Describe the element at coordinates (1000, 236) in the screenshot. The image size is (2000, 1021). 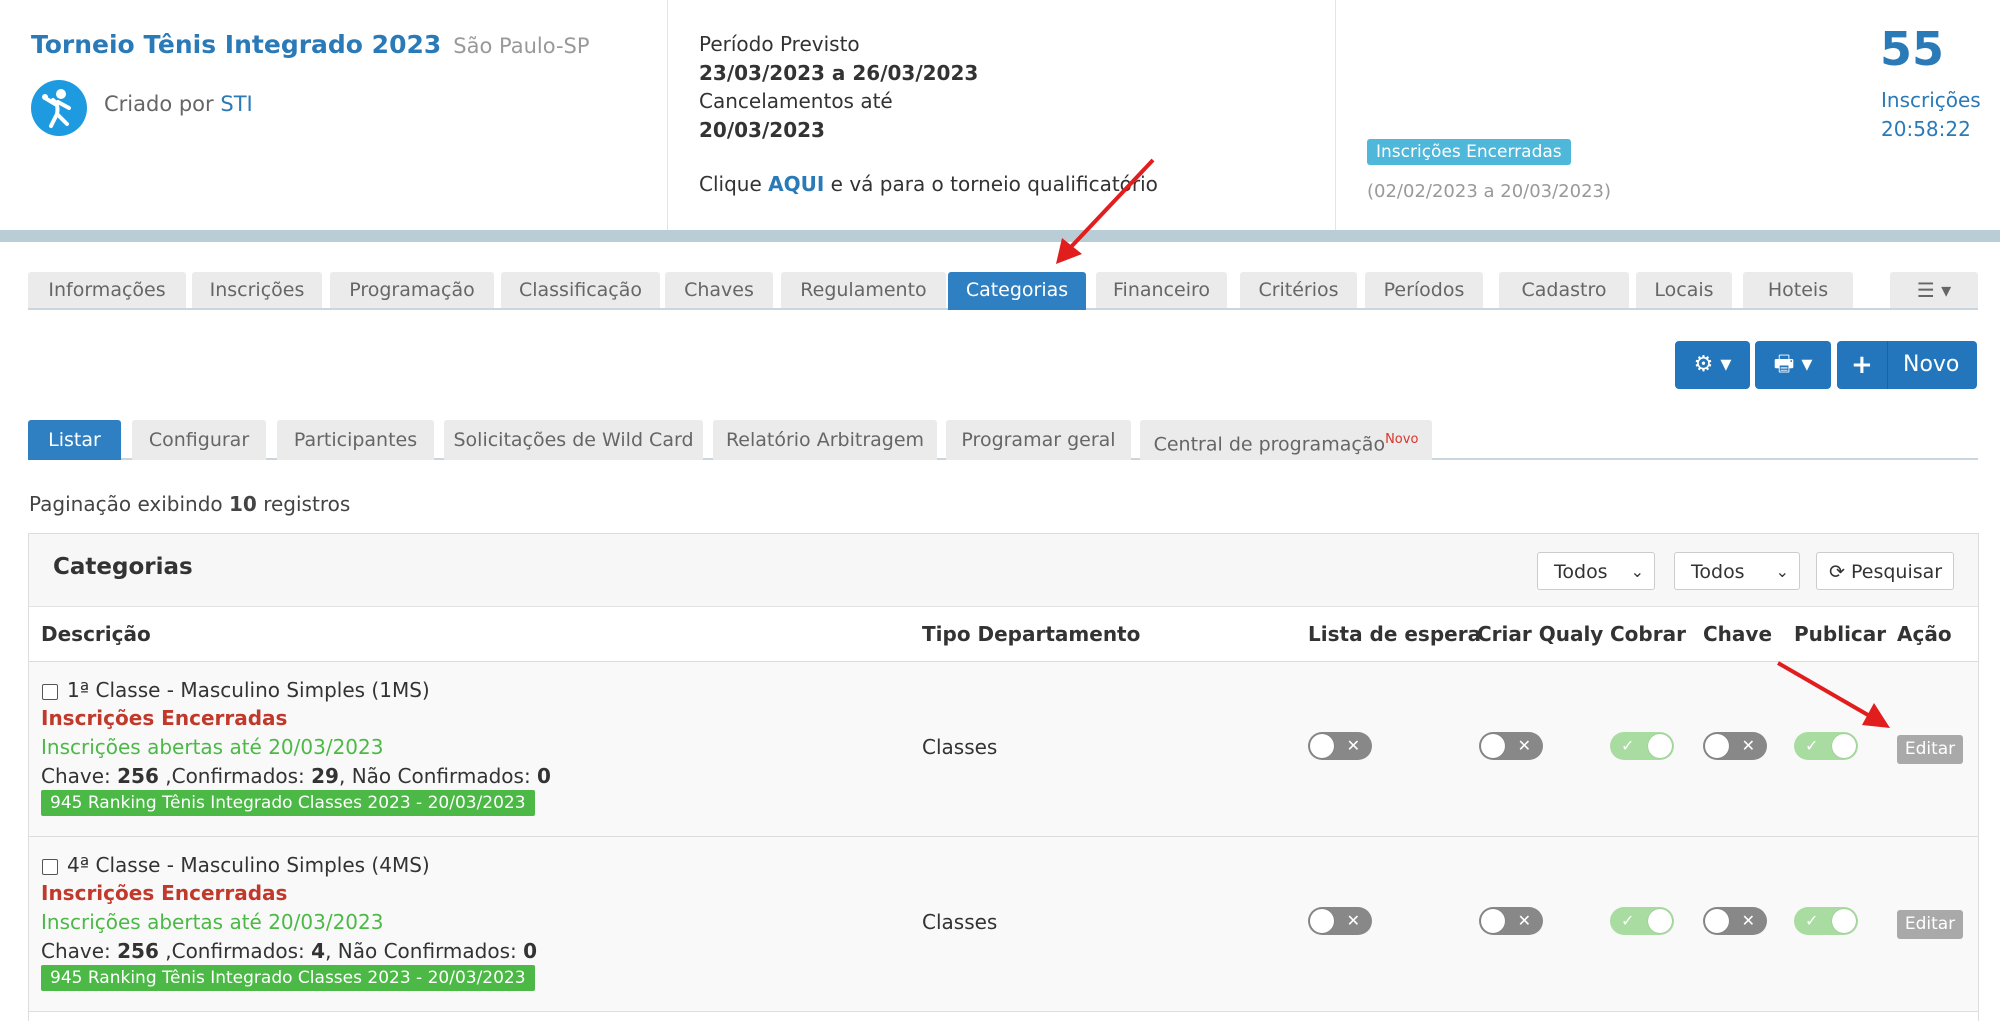
I see `header-separator-band` at that location.